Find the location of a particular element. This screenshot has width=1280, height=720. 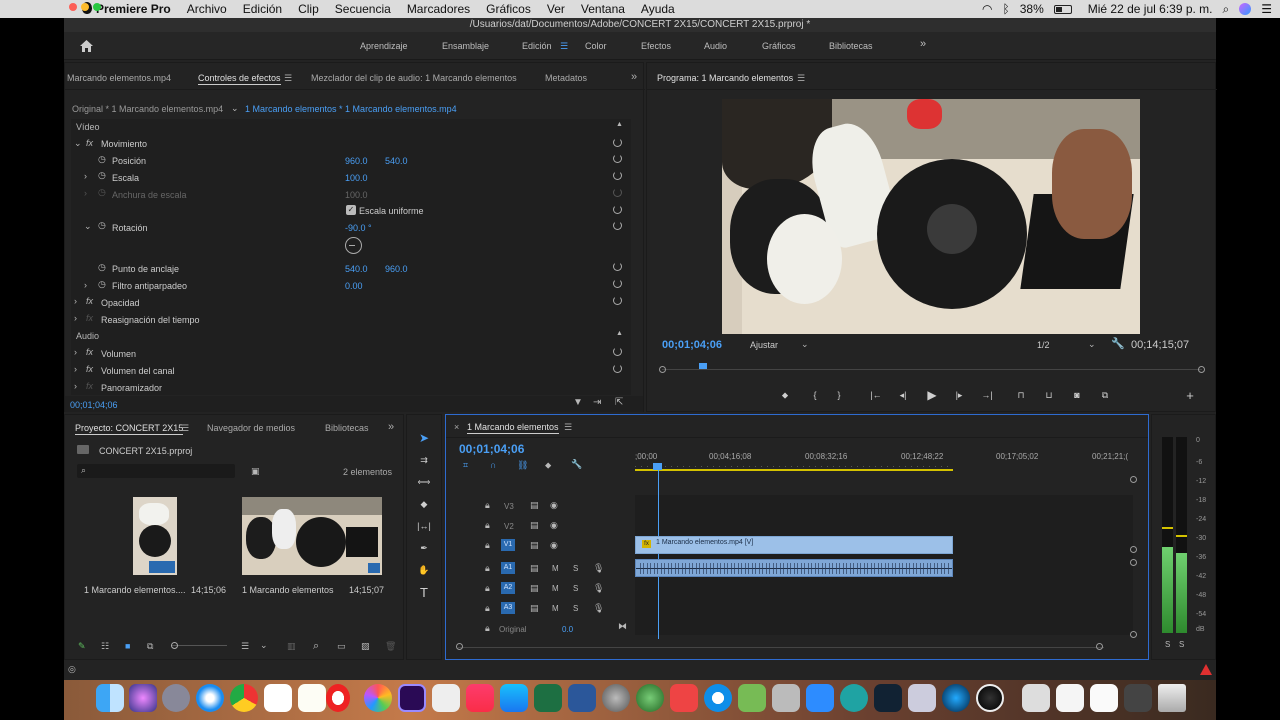

audio-clip is located at coordinates (794, 568).